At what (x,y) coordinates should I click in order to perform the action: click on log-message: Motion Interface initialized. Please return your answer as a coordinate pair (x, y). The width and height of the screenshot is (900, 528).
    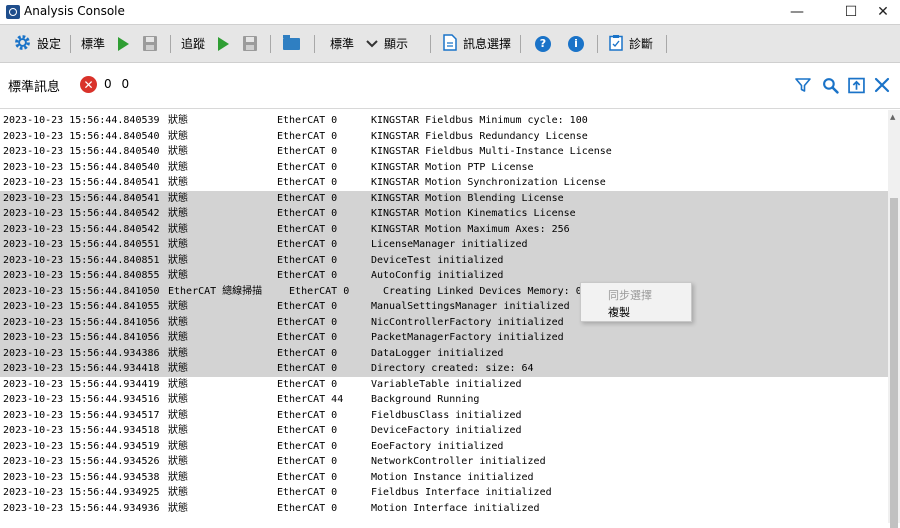
    Looking at the image, I should click on (455, 508).